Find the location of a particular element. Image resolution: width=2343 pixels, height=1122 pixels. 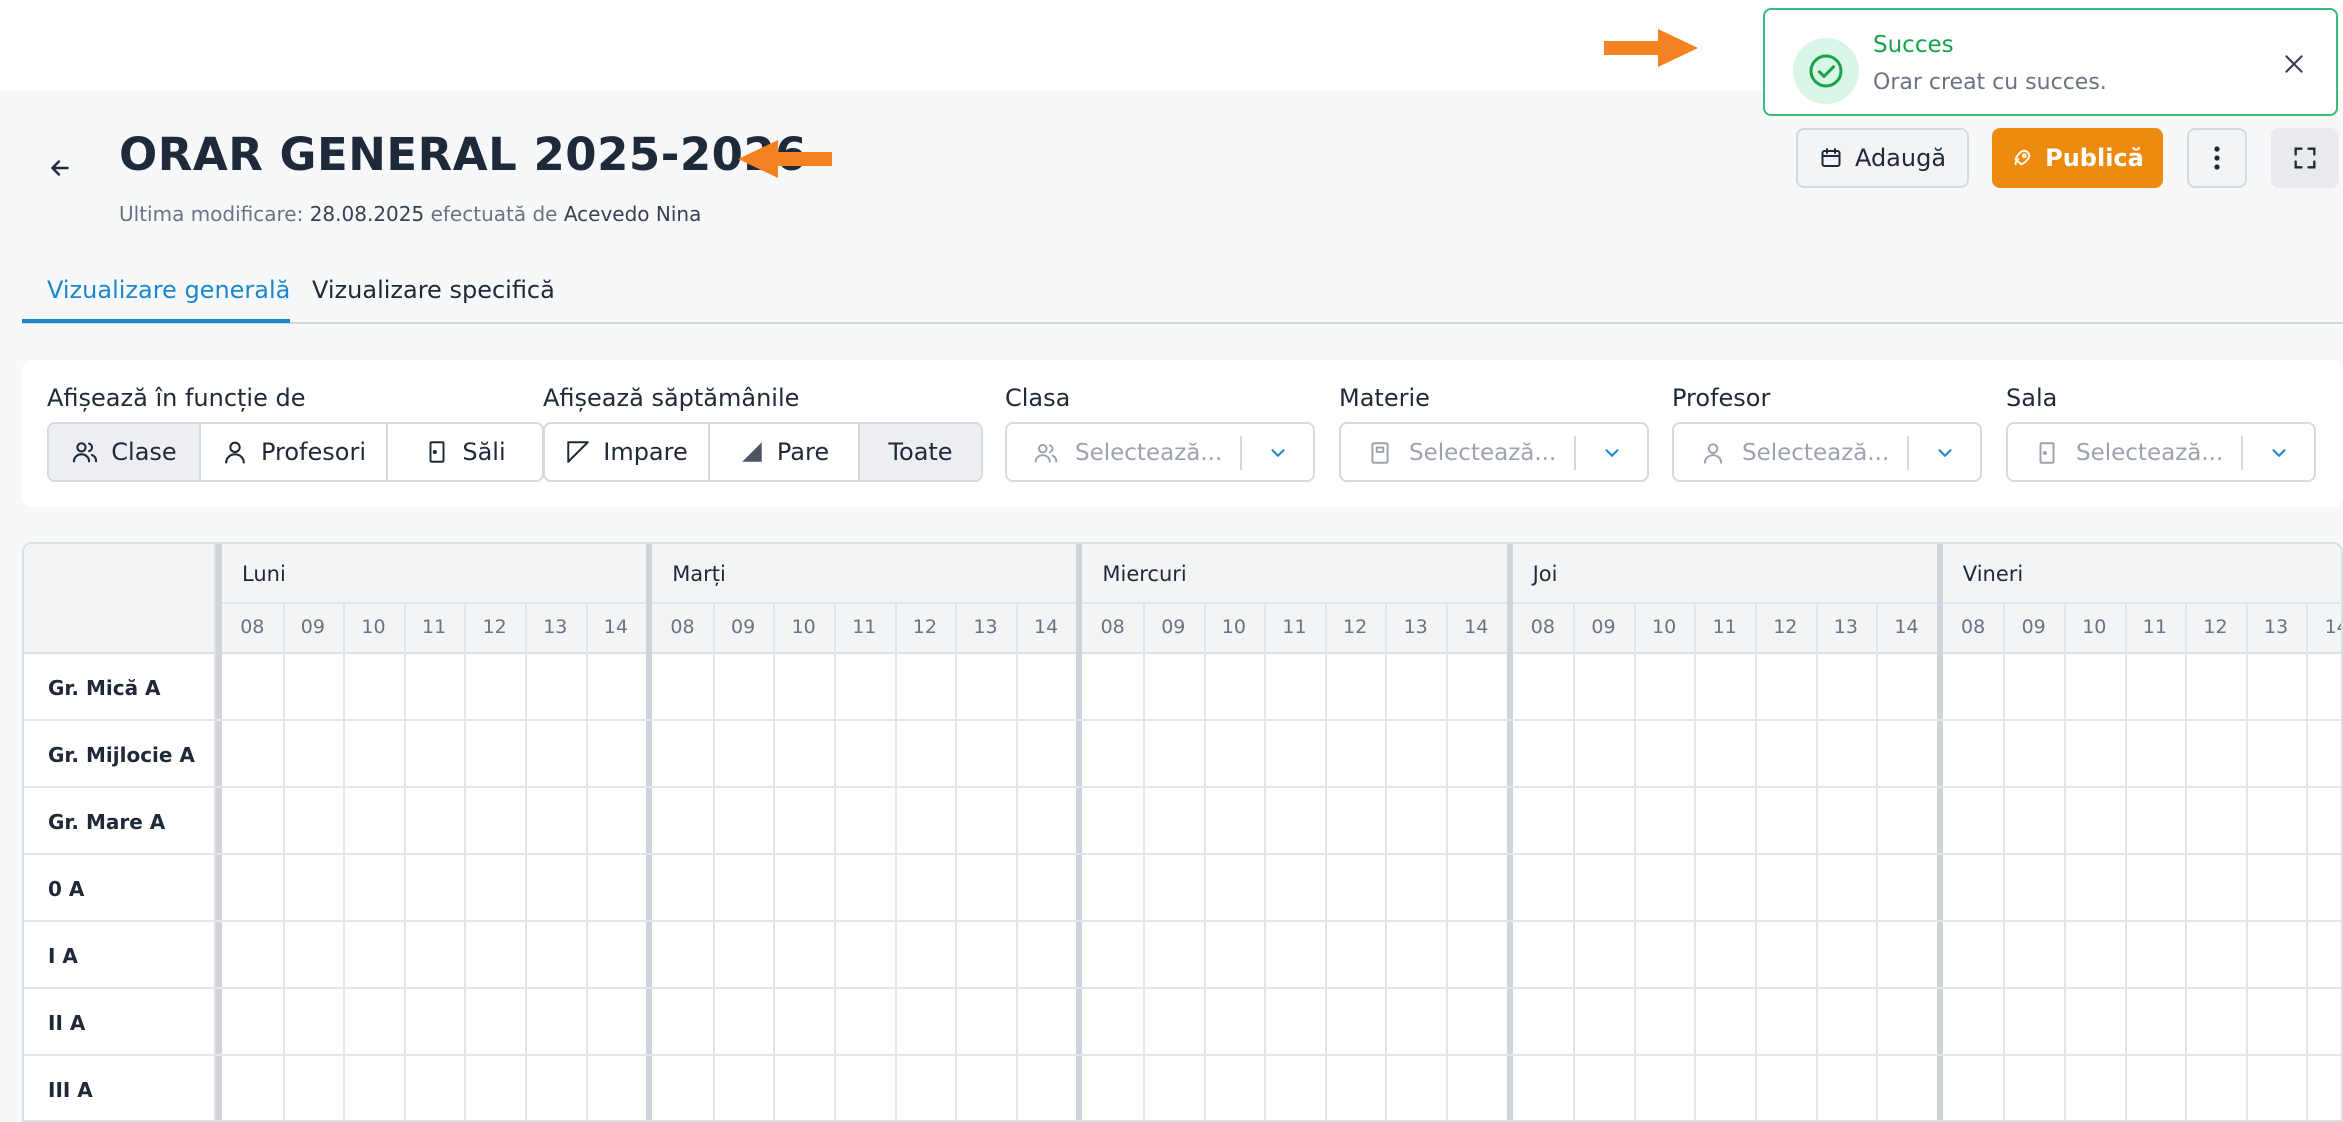

tab-general-view: Vizualizare generală is located at coordinates (168, 290).